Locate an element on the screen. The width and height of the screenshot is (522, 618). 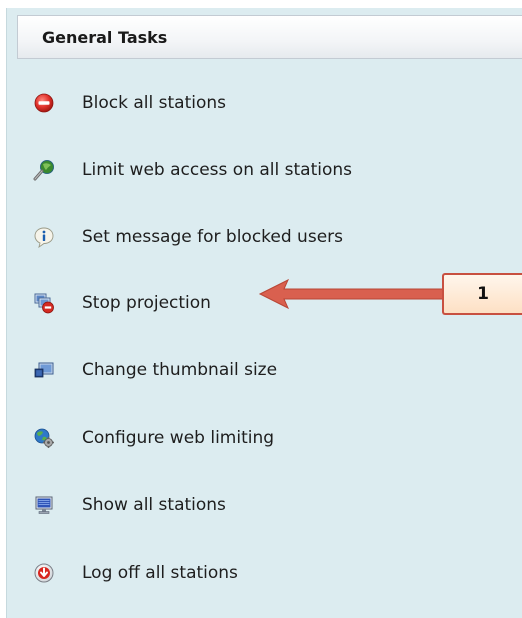
globe-gear-icon is located at coordinates (44, 438).